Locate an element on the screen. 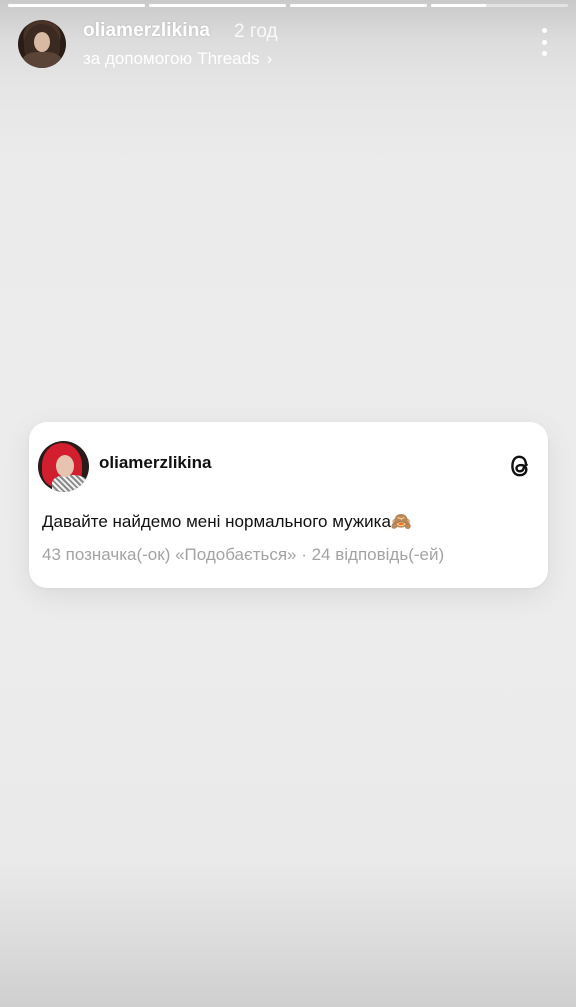 This screenshot has height=1007, width=576. chevron-right-icon: › is located at coordinates (269, 58).